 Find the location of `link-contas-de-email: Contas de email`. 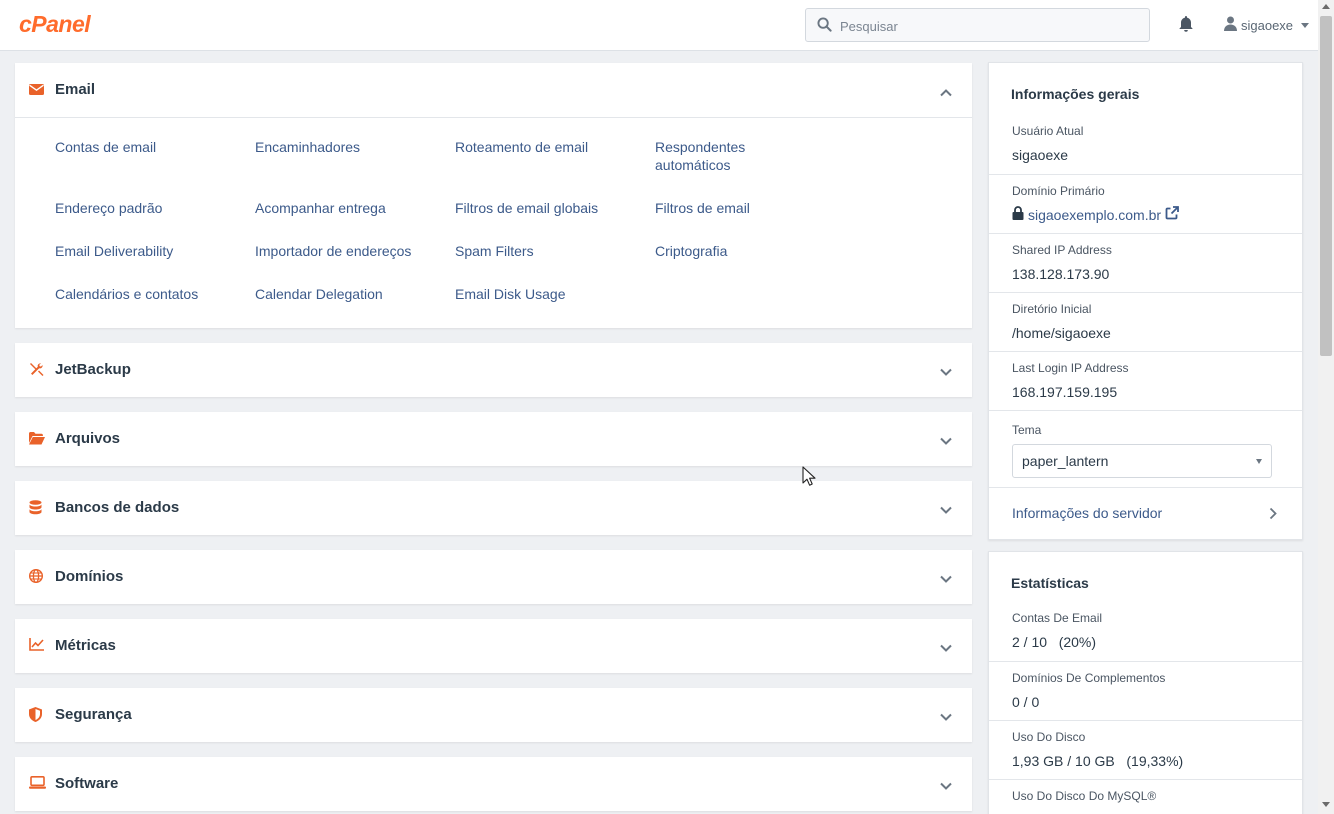

link-contas-de-email: Contas de email is located at coordinates (140, 147).